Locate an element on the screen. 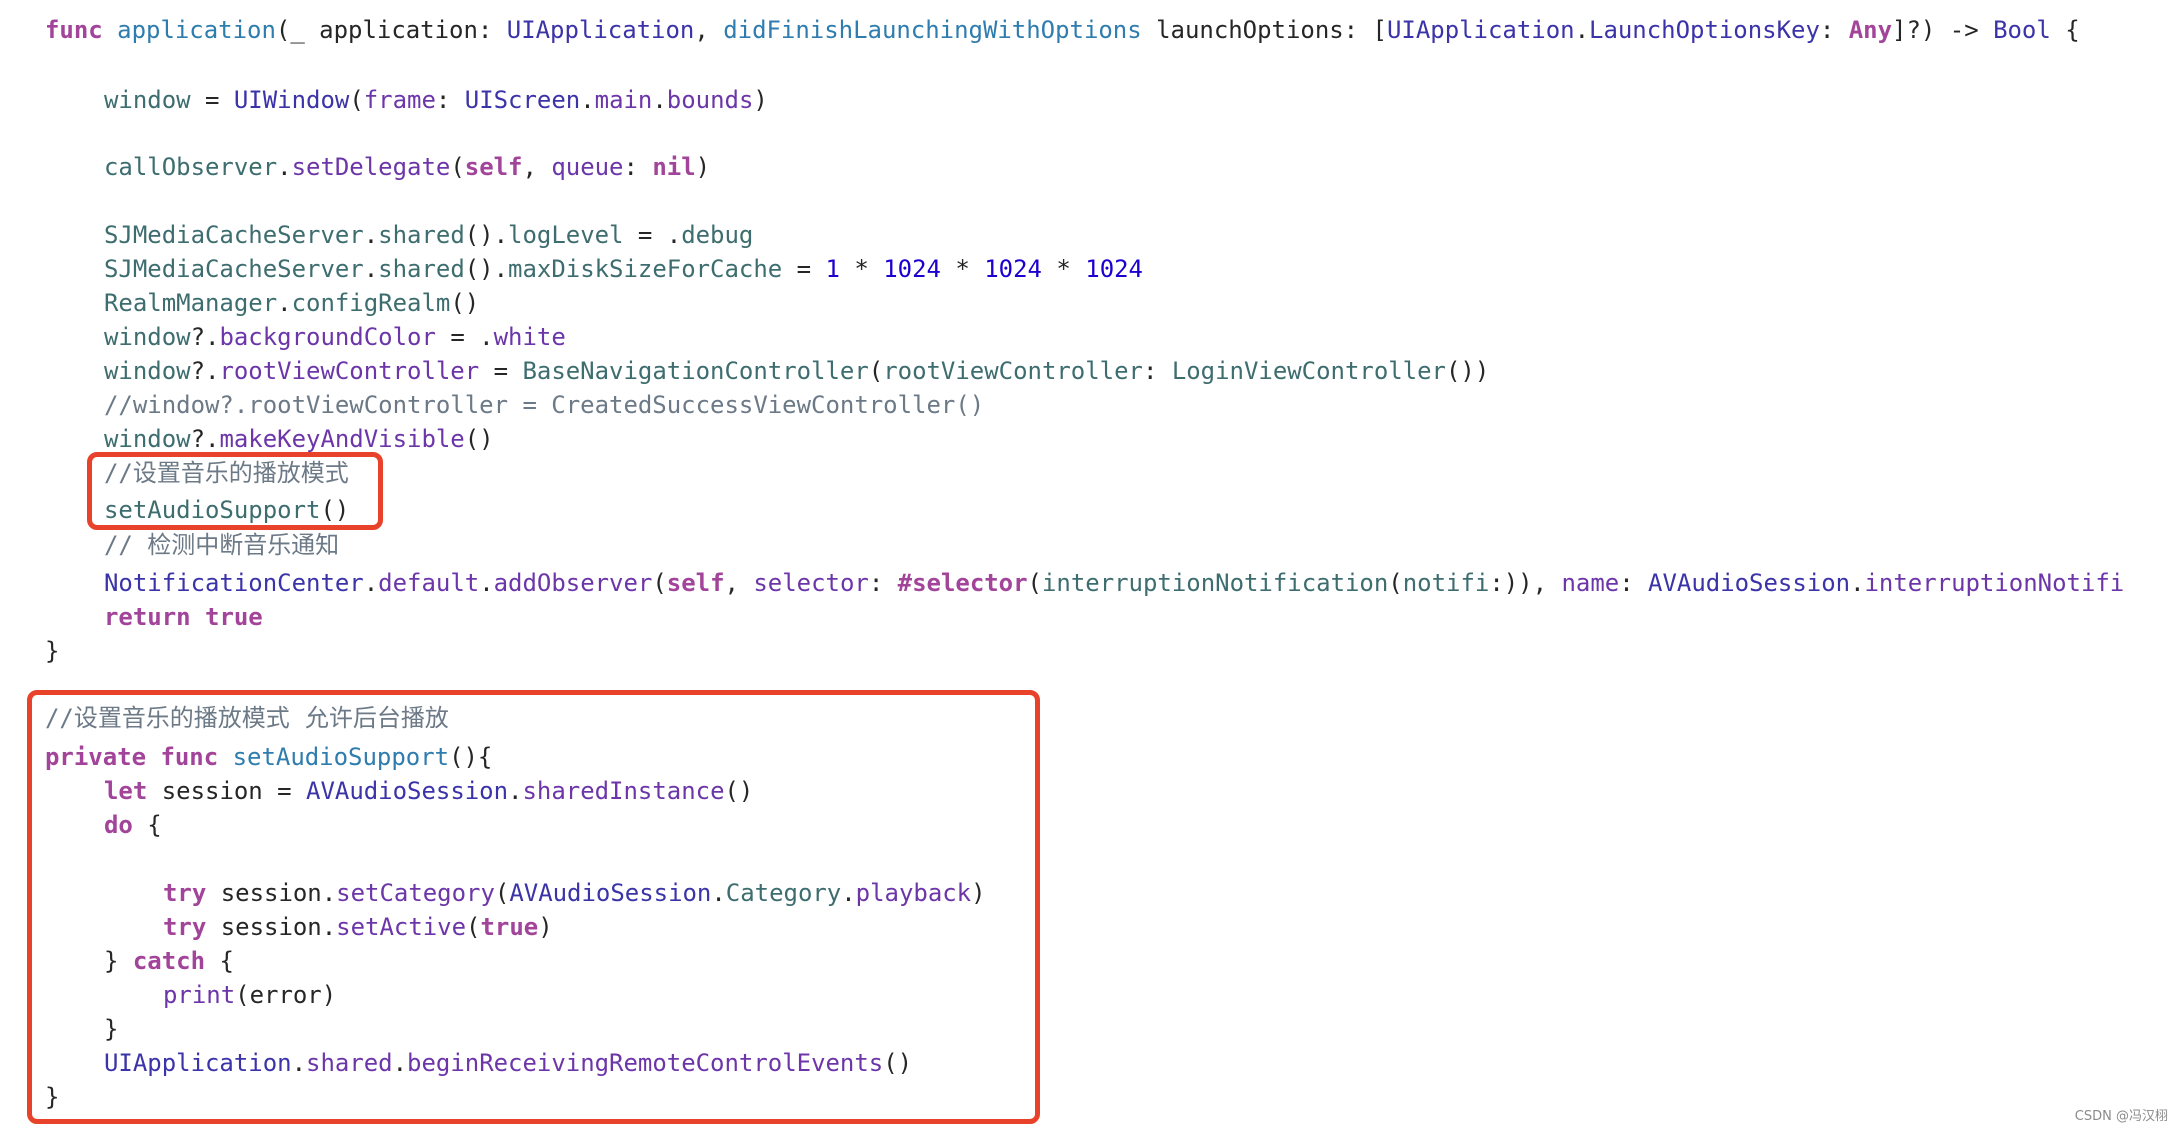 This screenshot has height=1134, width=2182. code-token-plain: ()) is located at coordinates (1467, 371).